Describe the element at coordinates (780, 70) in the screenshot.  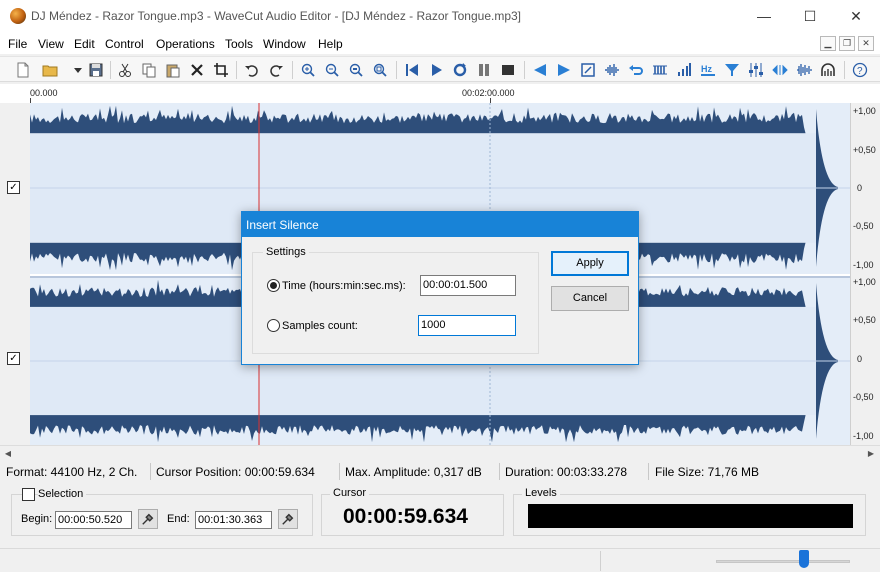
I see `stereo-icon` at that location.